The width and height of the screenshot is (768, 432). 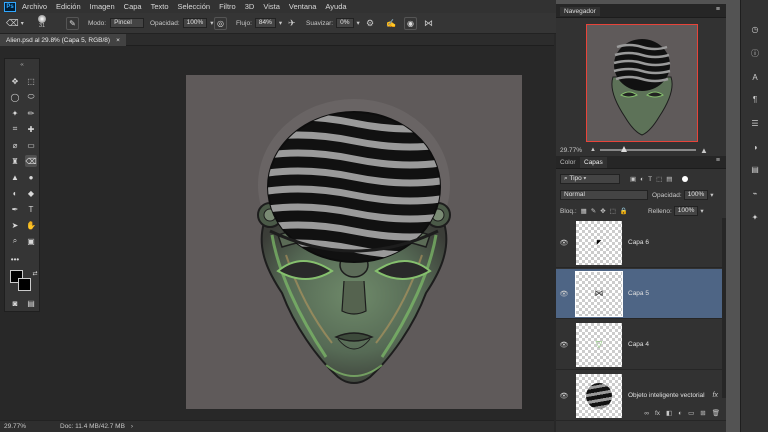 What do you see at coordinates (638, 242) in the screenshot?
I see `layer-name: Capa 6` at bounding box center [638, 242].